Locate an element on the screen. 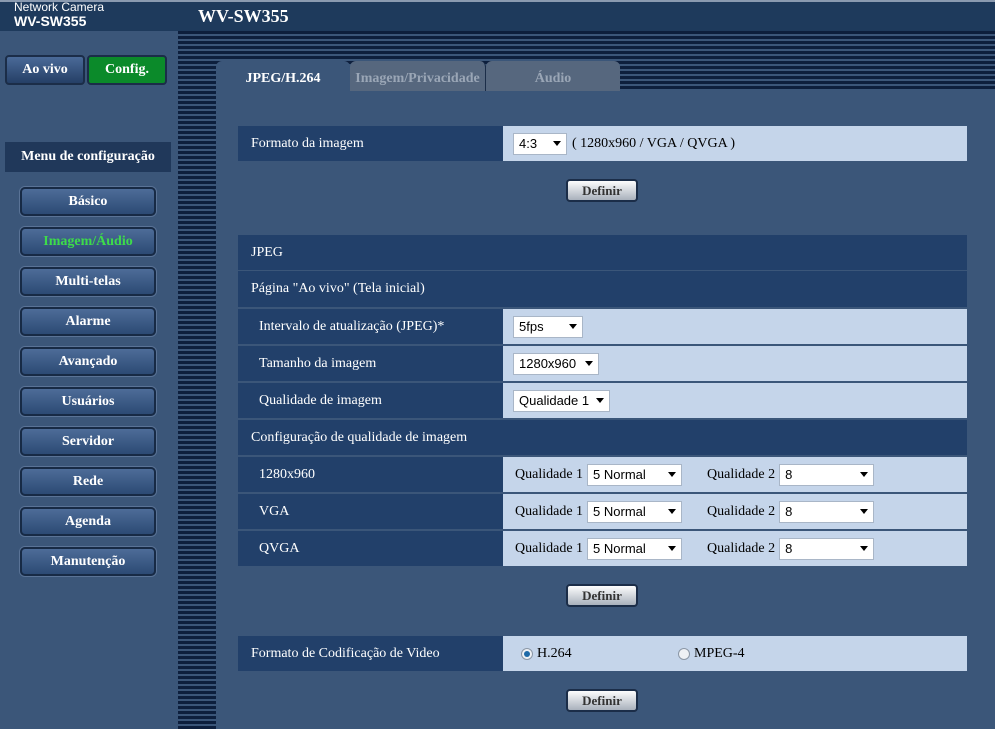 The height and width of the screenshot is (729, 995). quality-row-label: QVGA is located at coordinates (370, 548).